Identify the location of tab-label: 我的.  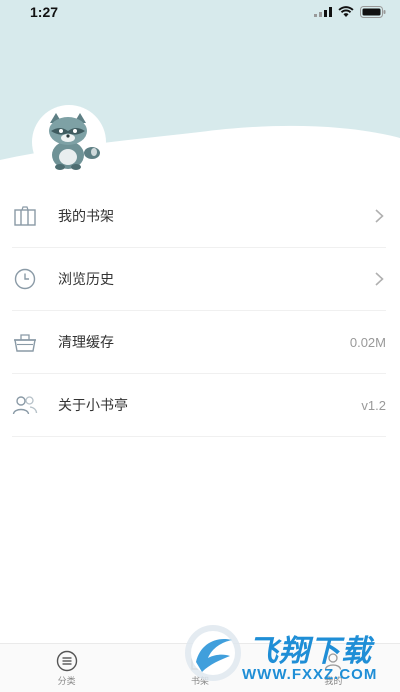
(333, 682).